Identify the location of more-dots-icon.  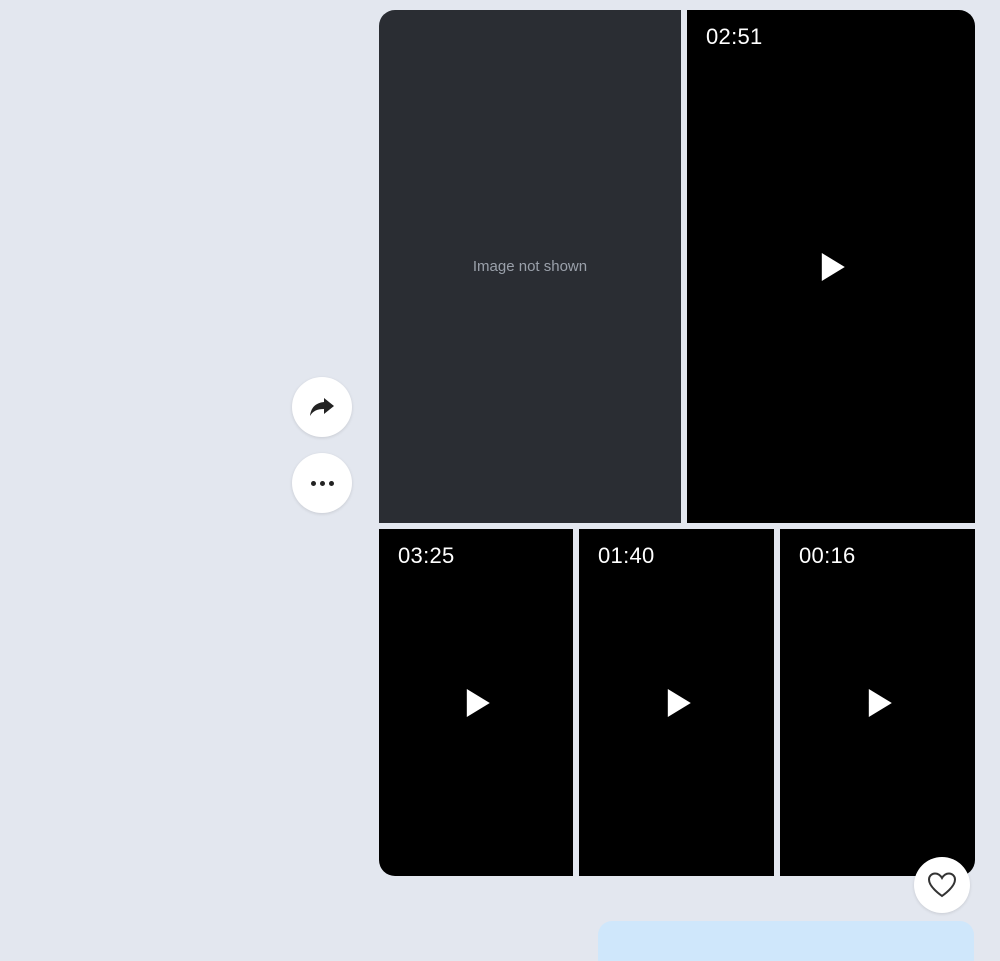
(322, 483).